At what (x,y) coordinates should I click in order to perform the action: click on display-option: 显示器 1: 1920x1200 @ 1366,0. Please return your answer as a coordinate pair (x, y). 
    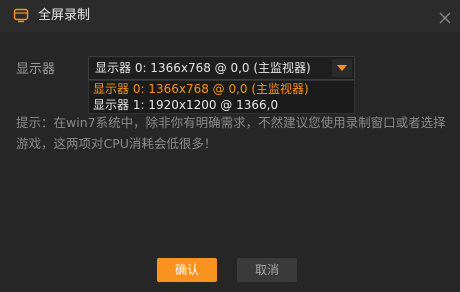
    Looking at the image, I should click on (185, 105).